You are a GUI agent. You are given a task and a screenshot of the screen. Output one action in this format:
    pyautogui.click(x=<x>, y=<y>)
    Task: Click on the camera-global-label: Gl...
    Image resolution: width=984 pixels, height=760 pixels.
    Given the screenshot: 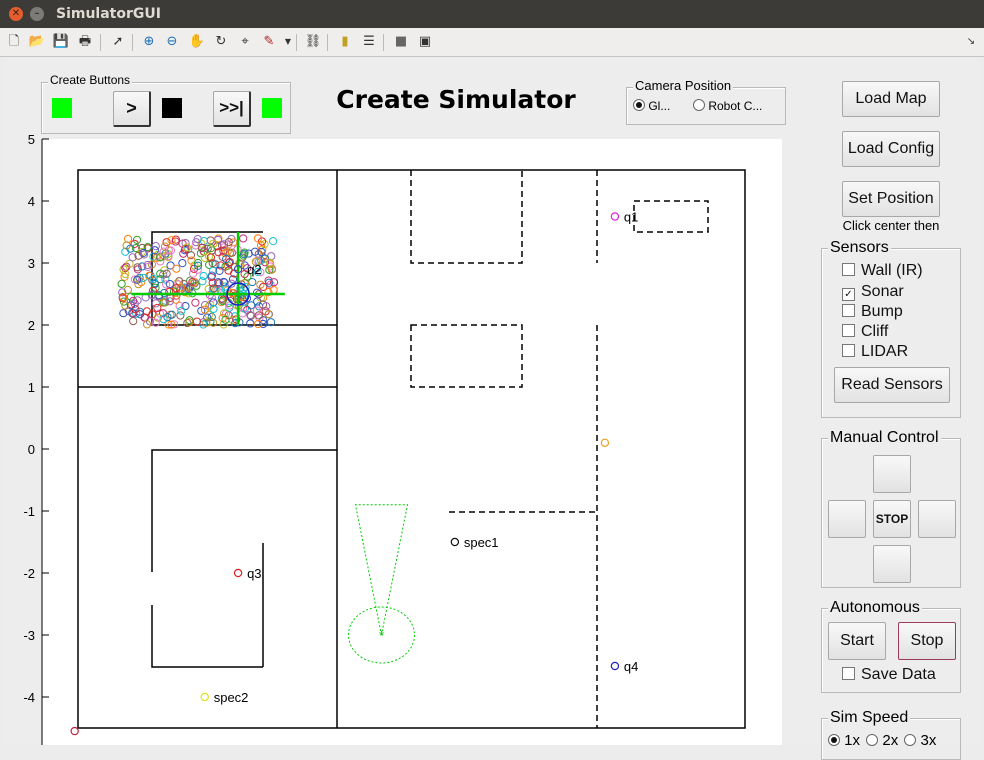 What is the action you would take?
    pyautogui.click(x=659, y=106)
    